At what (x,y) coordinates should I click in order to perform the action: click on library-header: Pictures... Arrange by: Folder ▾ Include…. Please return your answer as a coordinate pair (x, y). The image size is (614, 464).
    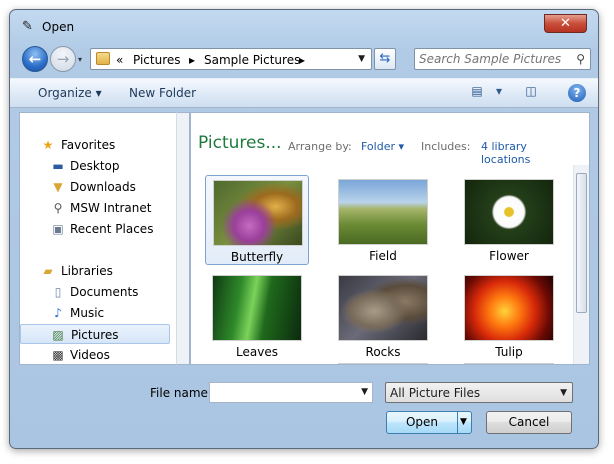
    Looking at the image, I should click on (382, 139).